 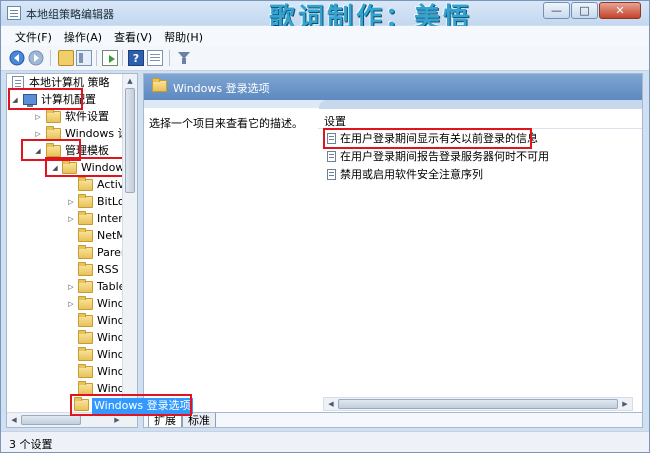 I want to click on title-bar: 本地组策略编辑器 歌词制作：美悟 — □ ✕, so click(x=325, y=17).